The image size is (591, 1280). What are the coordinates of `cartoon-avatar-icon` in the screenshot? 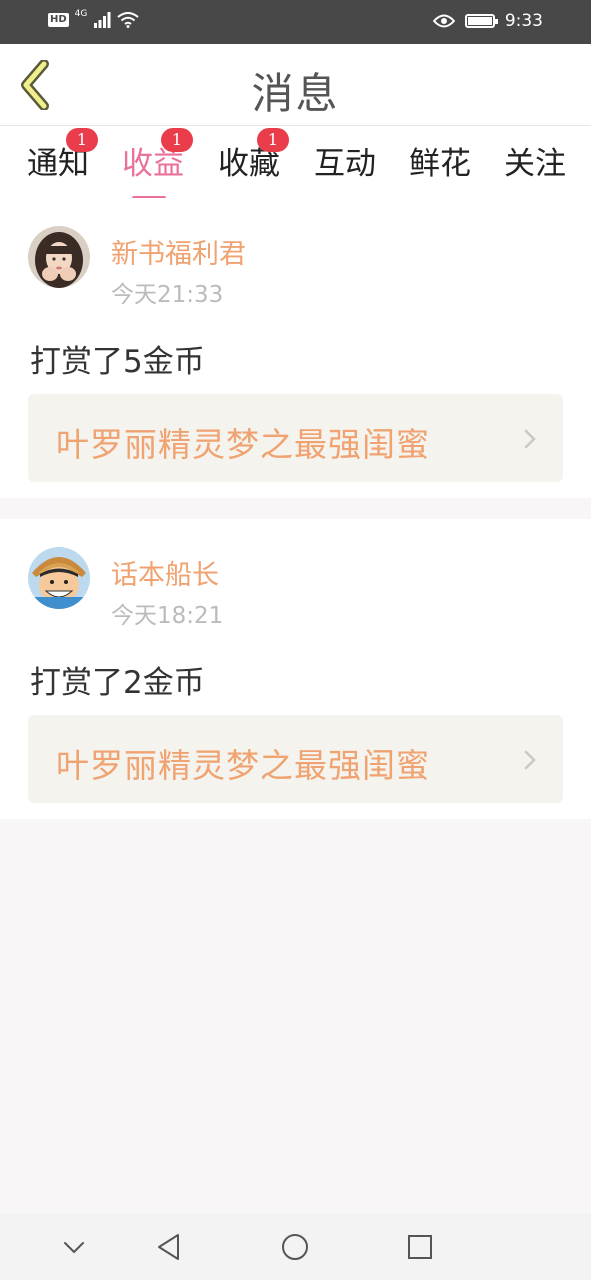 It's located at (59, 578).